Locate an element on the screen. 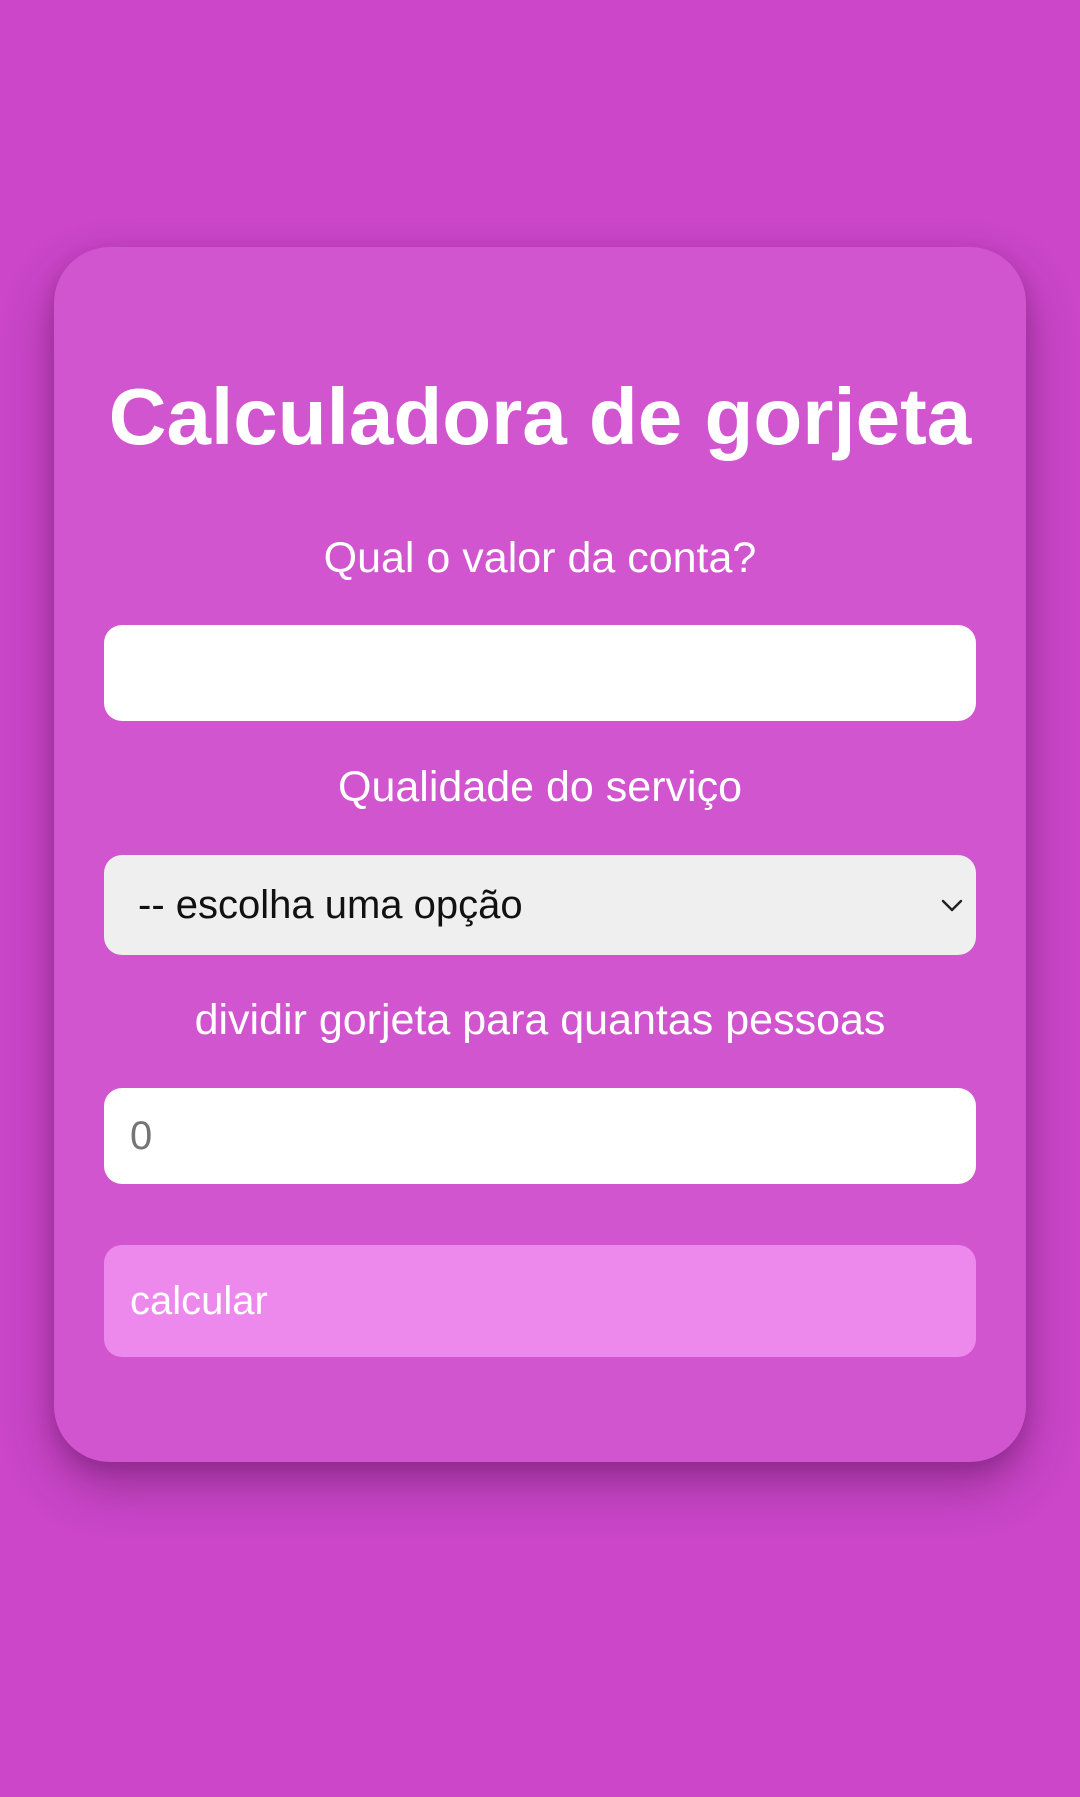 The width and height of the screenshot is (1080, 1797). calculate-button: calcular is located at coordinates (540, 1301).